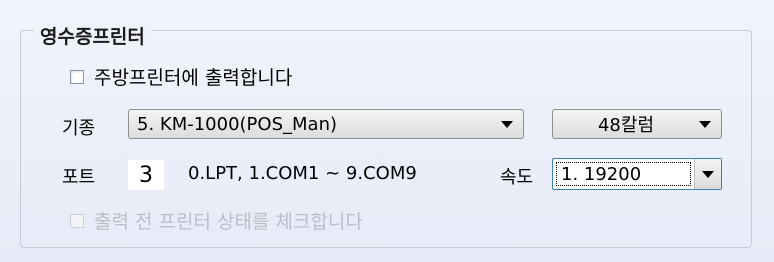  I want to click on status-check-option: 출력 전 프린터 상태를 체크합니다, so click(216, 220).